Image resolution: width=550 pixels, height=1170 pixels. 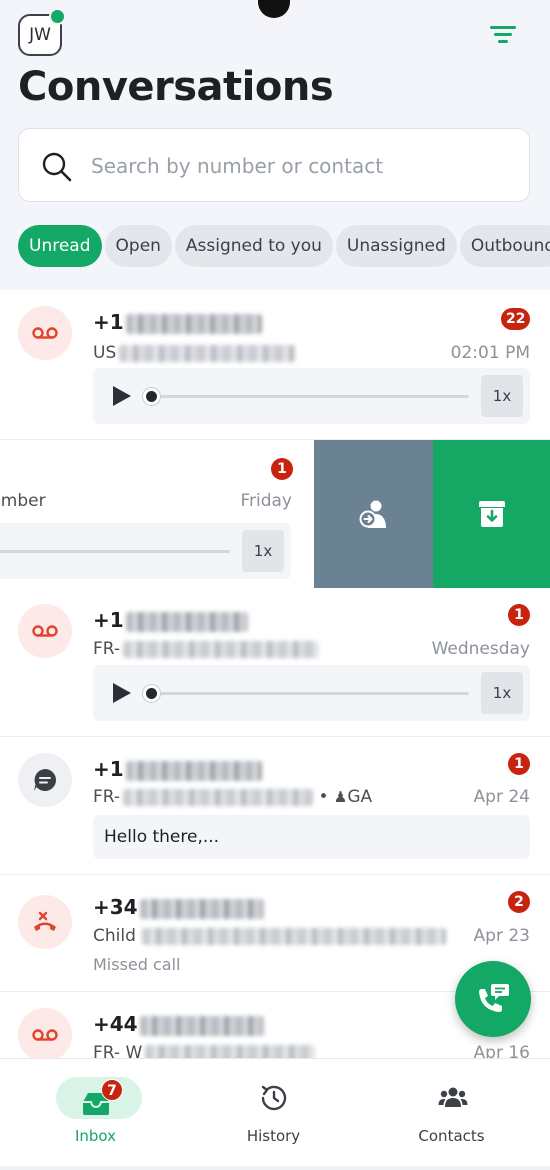 I want to click on search-input, so click(x=301, y=166).